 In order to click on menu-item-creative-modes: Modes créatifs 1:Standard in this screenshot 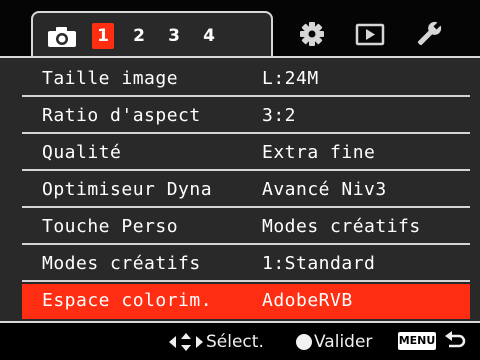, I will do `click(246, 264)`.